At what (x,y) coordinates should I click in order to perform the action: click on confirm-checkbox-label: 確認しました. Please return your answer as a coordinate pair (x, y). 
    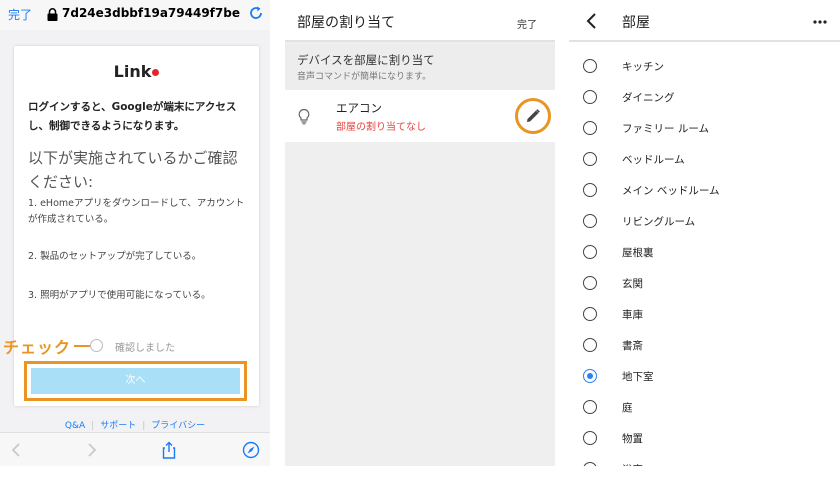
    Looking at the image, I should click on (145, 346).